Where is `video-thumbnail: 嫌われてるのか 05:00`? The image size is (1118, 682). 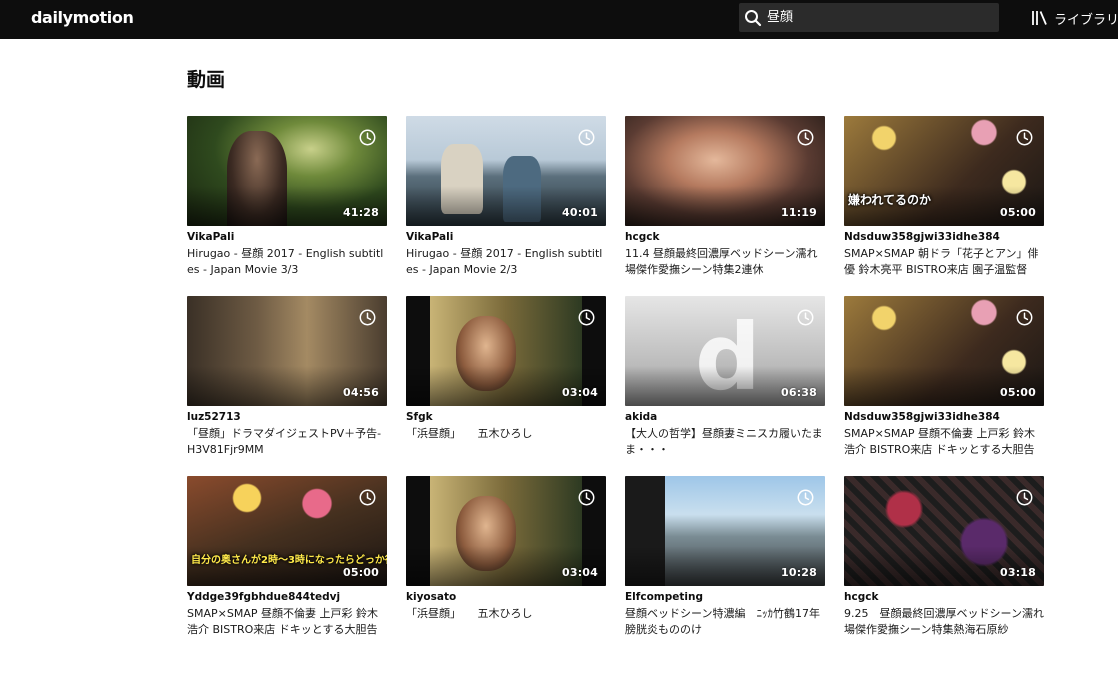
video-thumbnail: 嫌われてるのか 05:00 is located at coordinates (944, 171).